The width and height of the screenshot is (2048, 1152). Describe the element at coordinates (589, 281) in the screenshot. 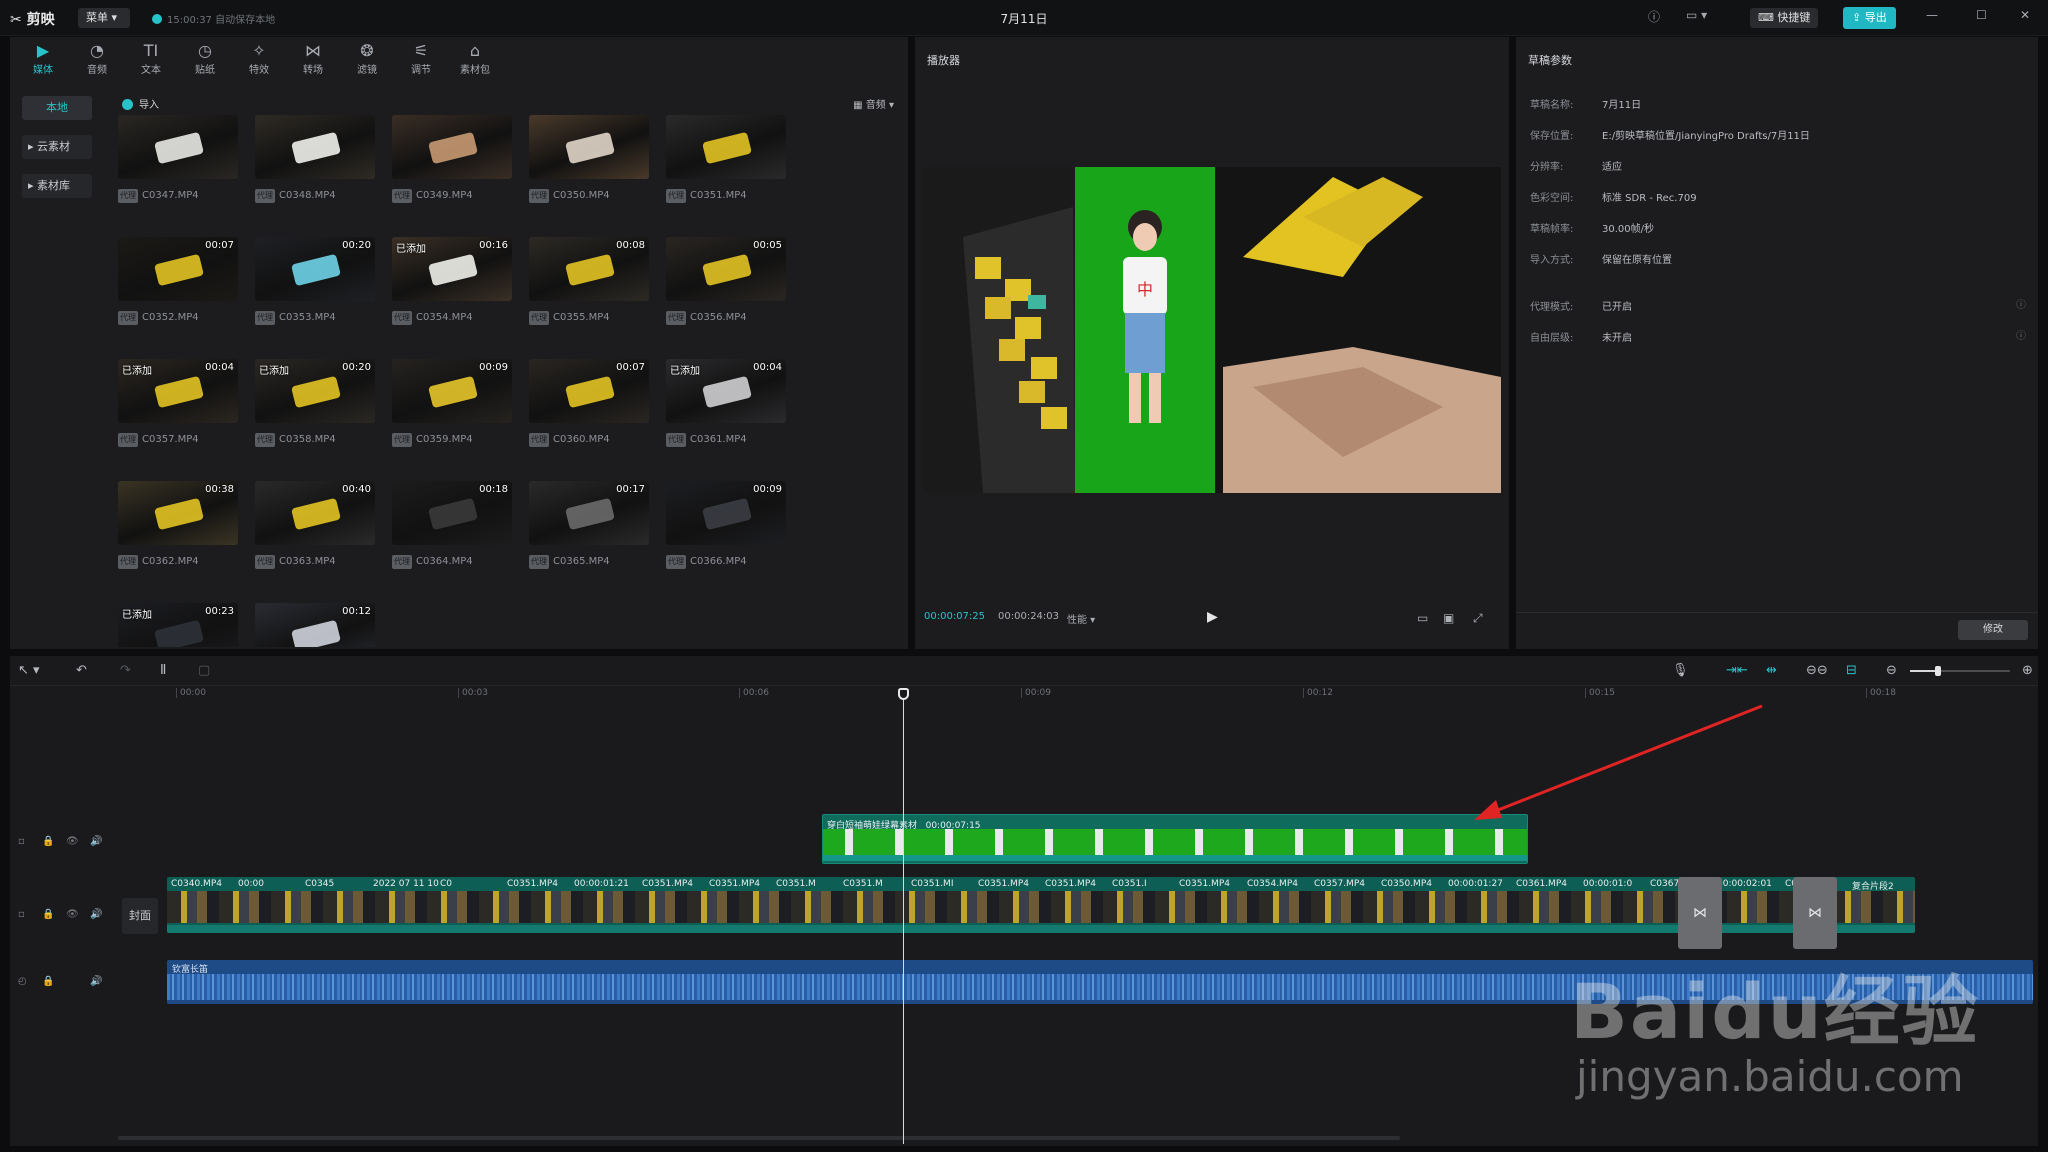

I see `media-thumbnail: 00:08 代理 C0355.MP4` at that location.